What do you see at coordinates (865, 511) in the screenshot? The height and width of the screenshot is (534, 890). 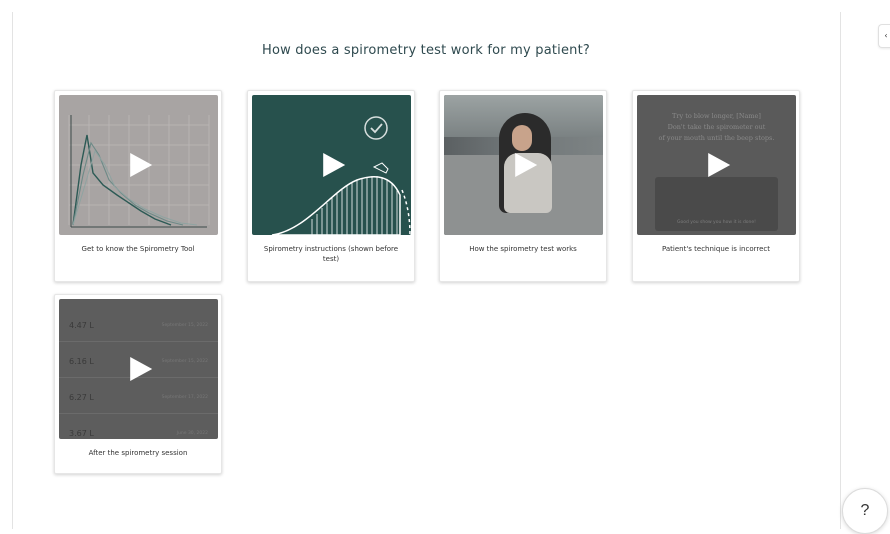 I see `help-icon: ?` at bounding box center [865, 511].